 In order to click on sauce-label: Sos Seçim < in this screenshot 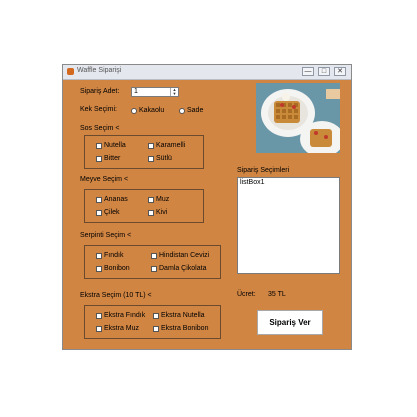, I will do `click(100, 128)`.